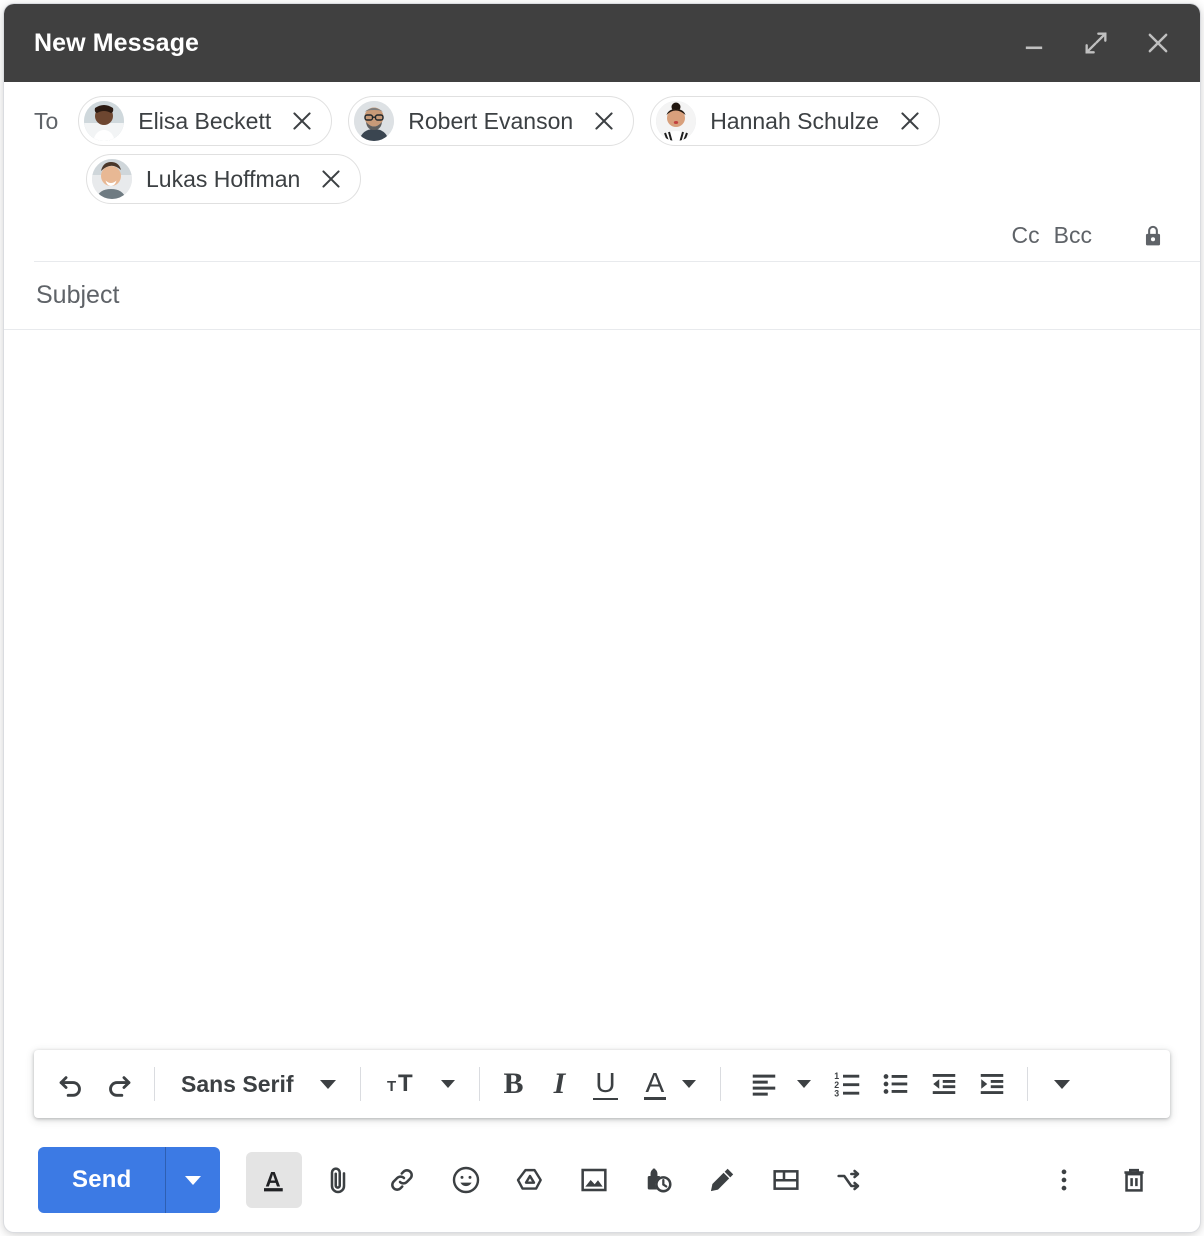 The image size is (1204, 1236). I want to click on insert-emoji-button, so click(466, 1180).